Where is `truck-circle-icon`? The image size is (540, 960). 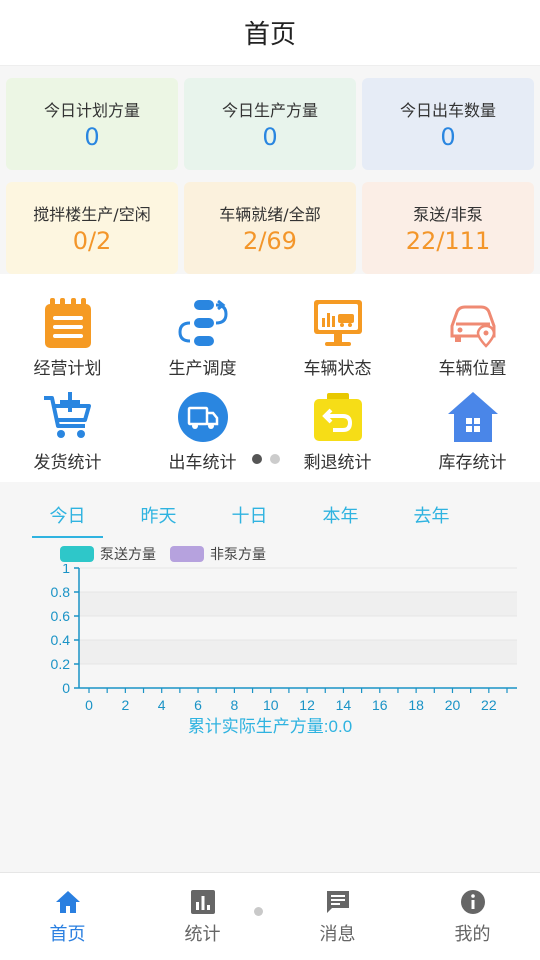
truck-circle-icon is located at coordinates (202, 417).